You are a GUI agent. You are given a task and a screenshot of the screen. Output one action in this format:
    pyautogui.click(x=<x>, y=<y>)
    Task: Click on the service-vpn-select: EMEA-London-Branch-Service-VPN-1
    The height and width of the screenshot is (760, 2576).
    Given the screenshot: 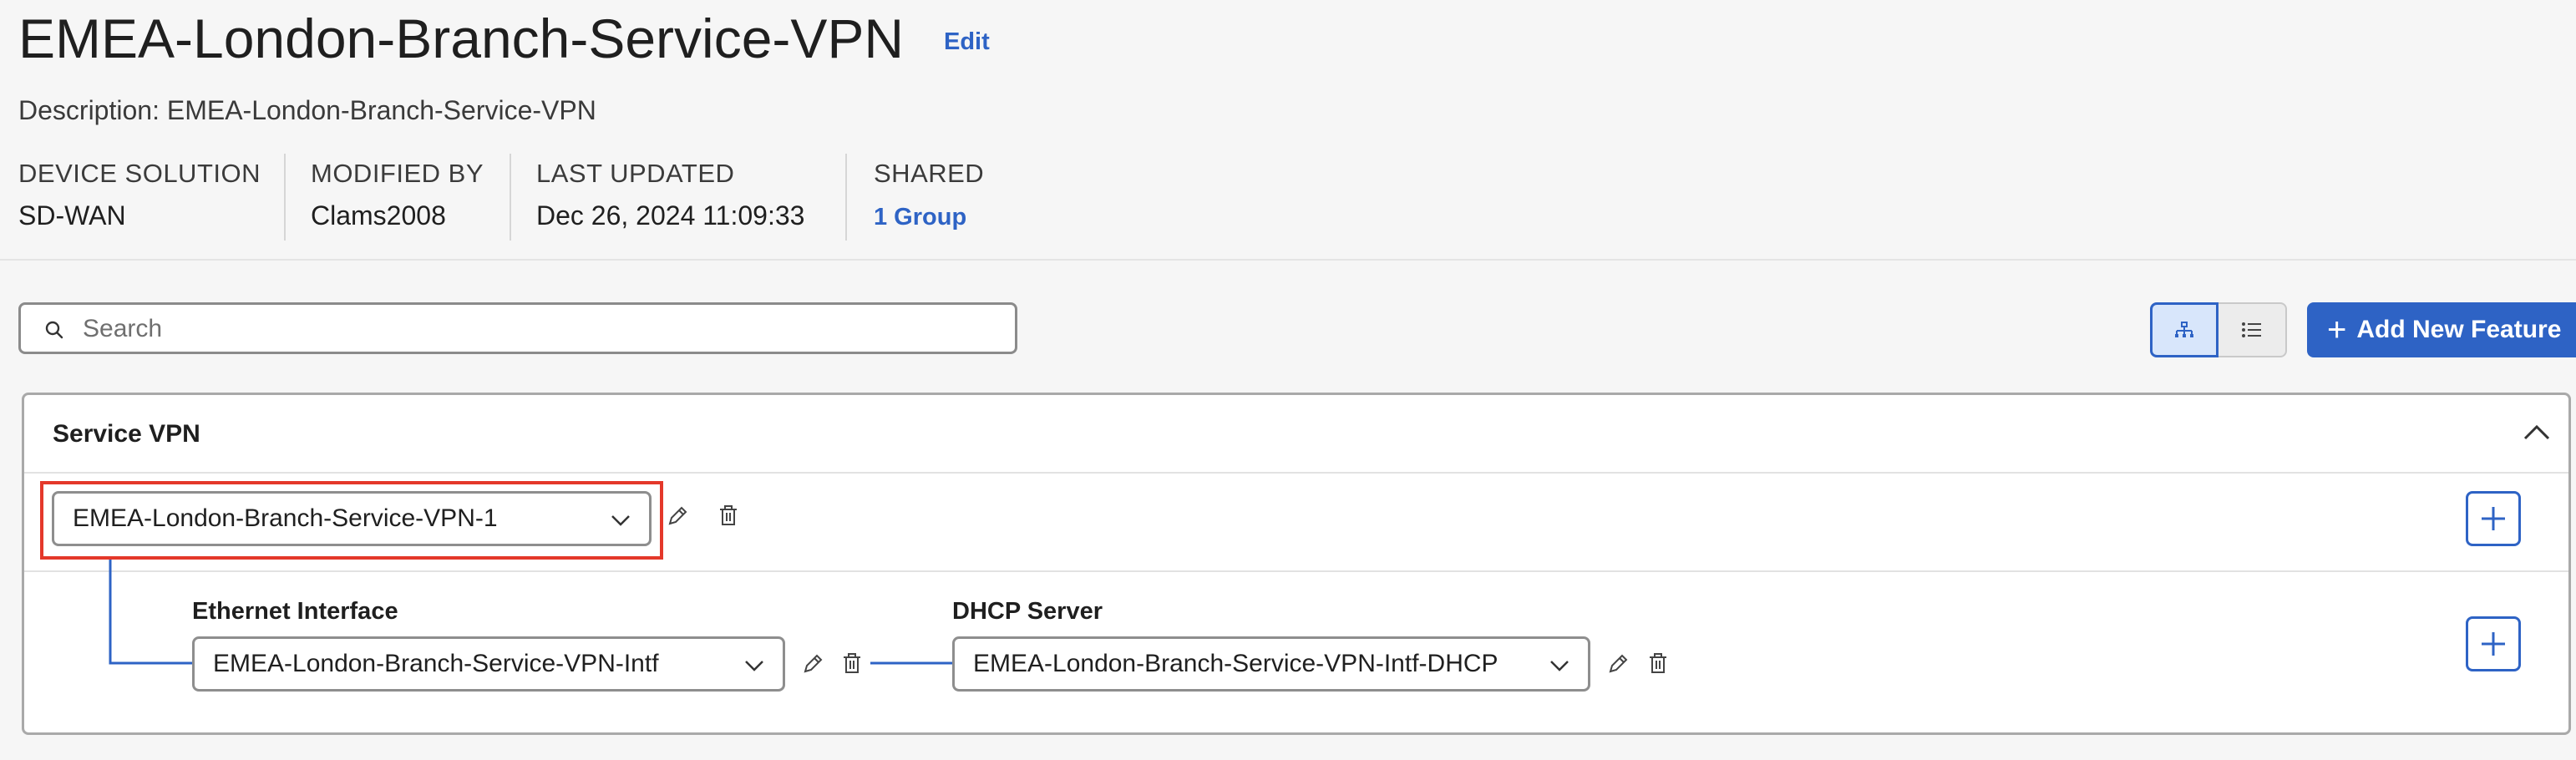 What is the action you would take?
    pyautogui.click(x=352, y=518)
    